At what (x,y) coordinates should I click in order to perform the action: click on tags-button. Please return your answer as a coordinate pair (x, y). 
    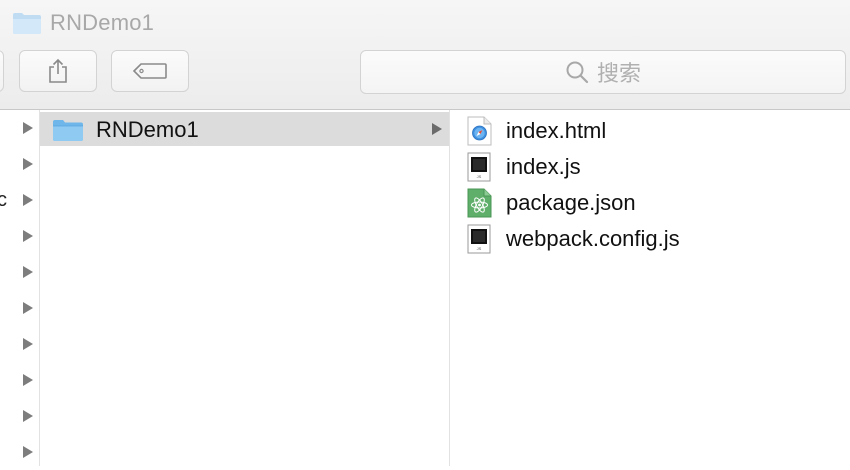
    Looking at the image, I should click on (150, 71).